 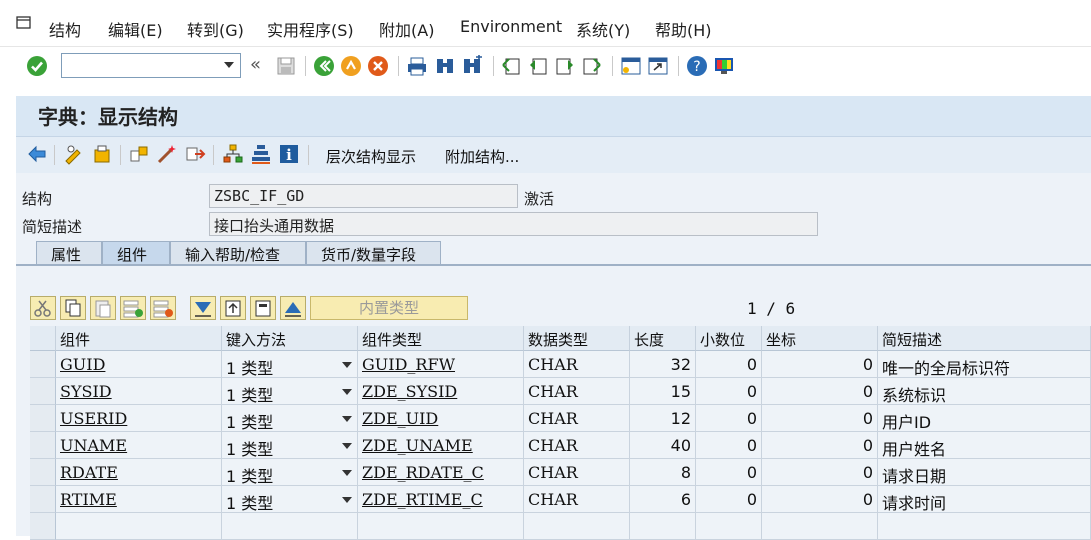 I want to click on find-icon, so click(x=445, y=66).